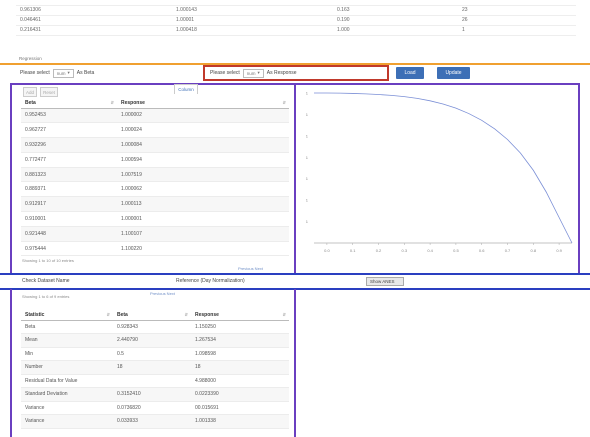  I want to click on table-cell: 1.100220, so click(203, 249).